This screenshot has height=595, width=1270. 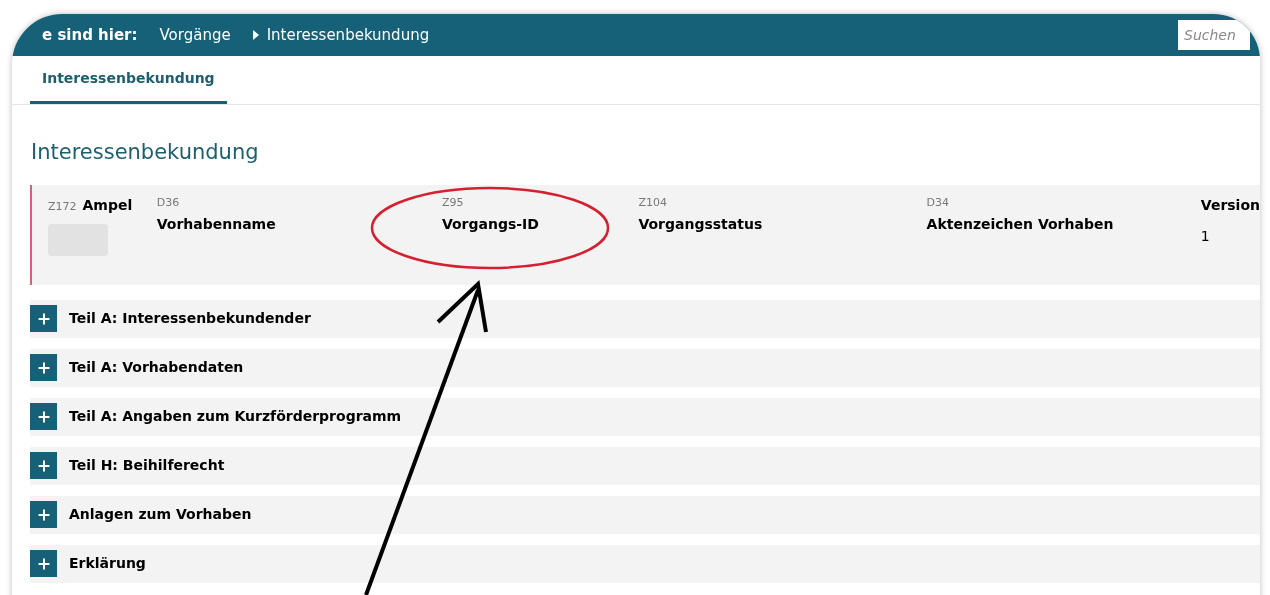 What do you see at coordinates (235, 416) in the screenshot?
I see `section-title: Teil A: Angaben zum Kurzförderprogramm` at bounding box center [235, 416].